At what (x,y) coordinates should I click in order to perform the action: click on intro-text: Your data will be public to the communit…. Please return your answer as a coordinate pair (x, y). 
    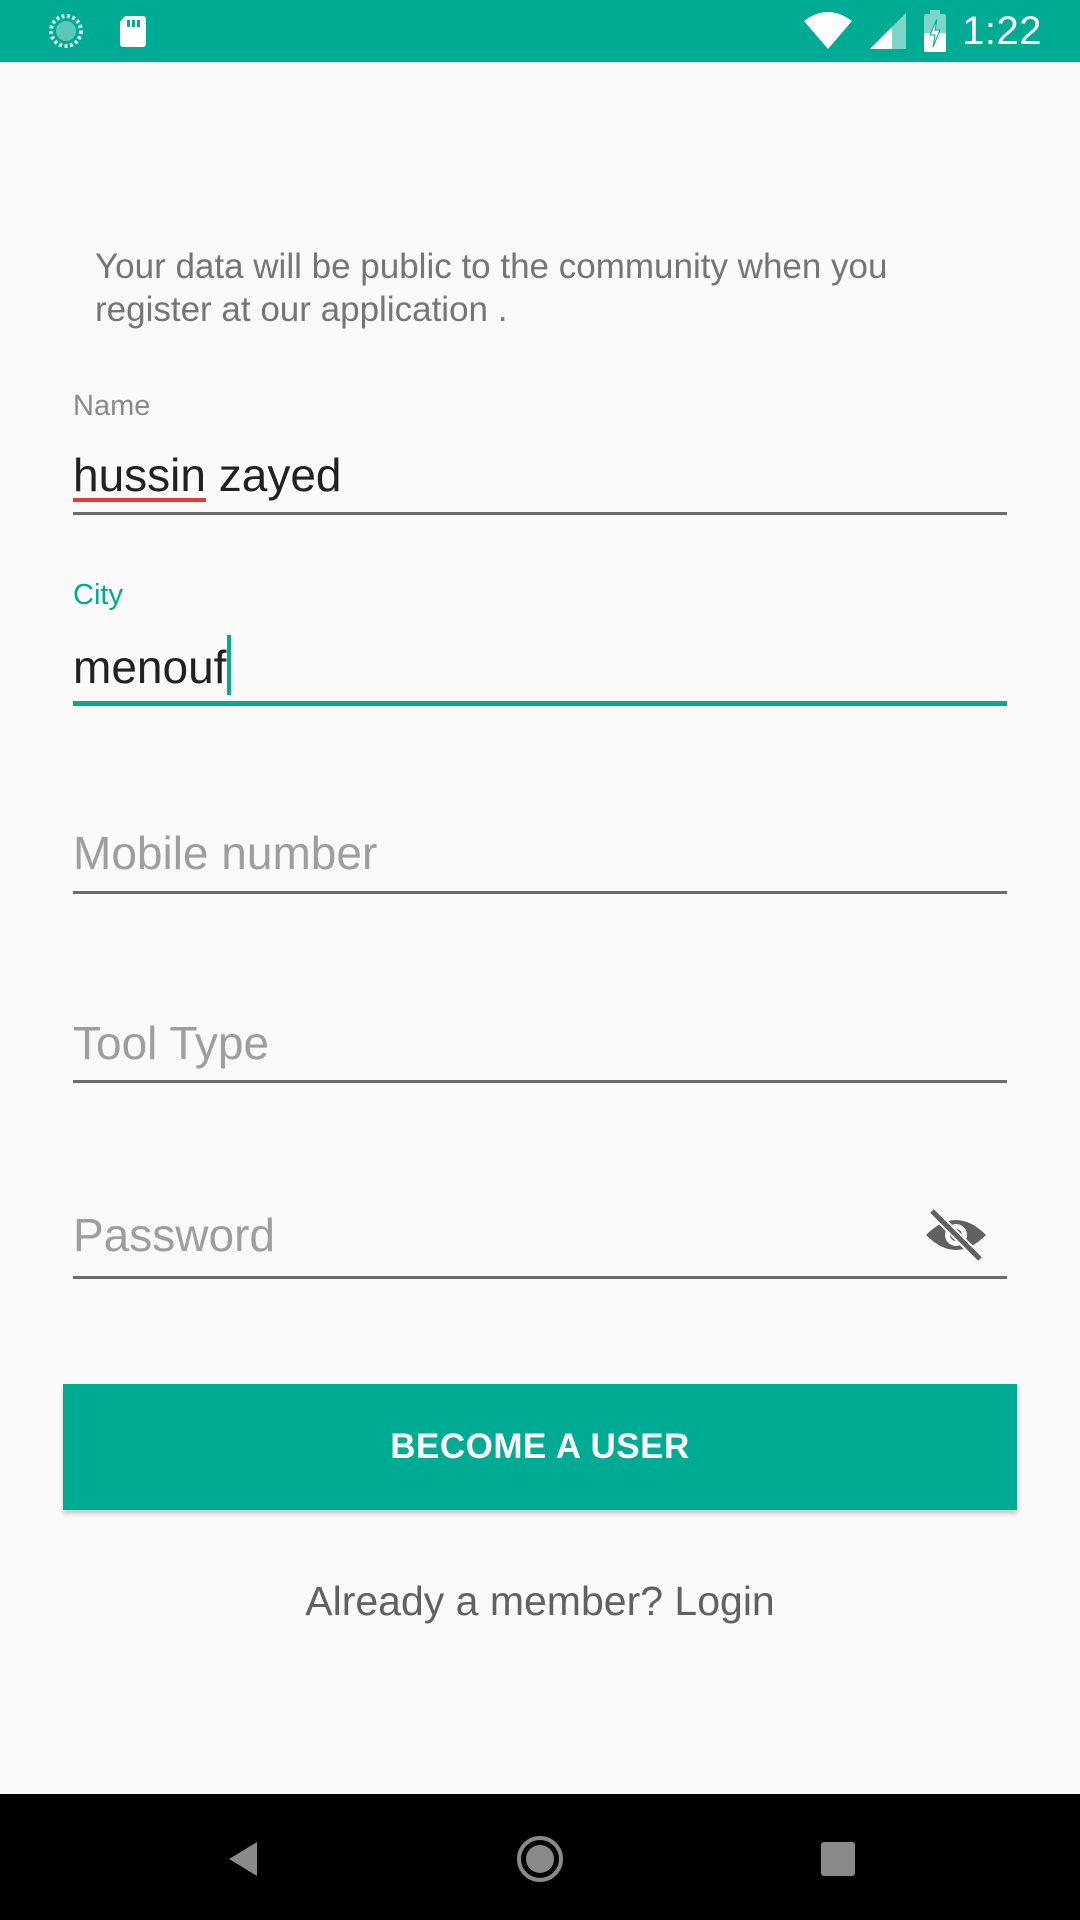
    Looking at the image, I should click on (491, 288).